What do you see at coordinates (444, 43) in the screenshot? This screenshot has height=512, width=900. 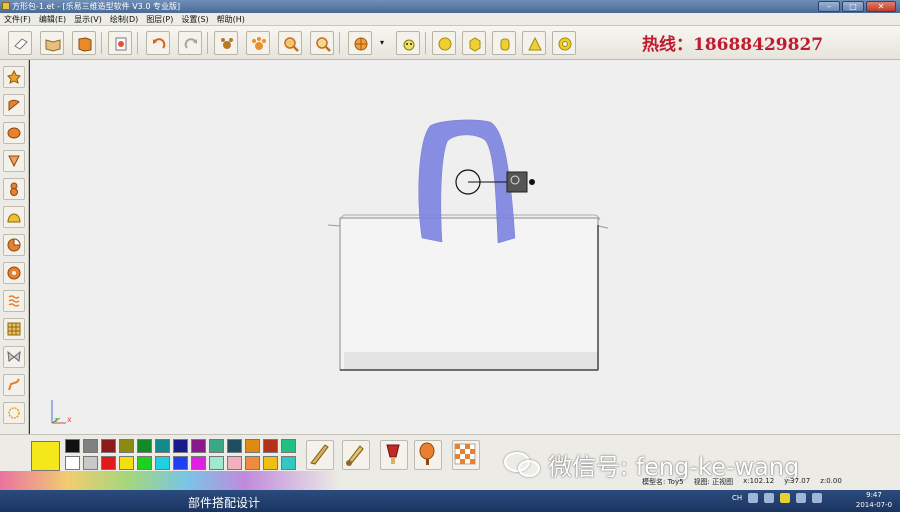 I see `sphere-primitive-button` at bounding box center [444, 43].